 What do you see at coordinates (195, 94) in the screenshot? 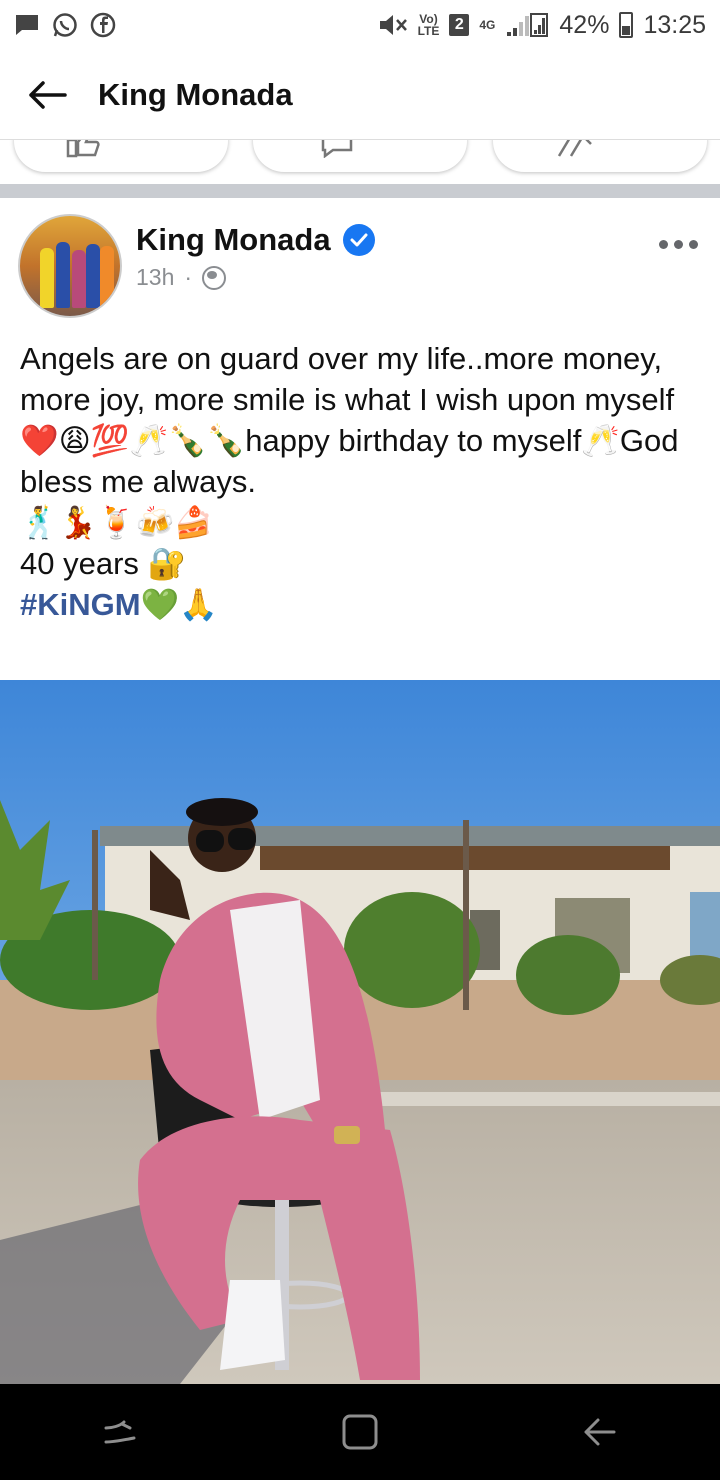
I see `page-title: King Monada` at bounding box center [195, 94].